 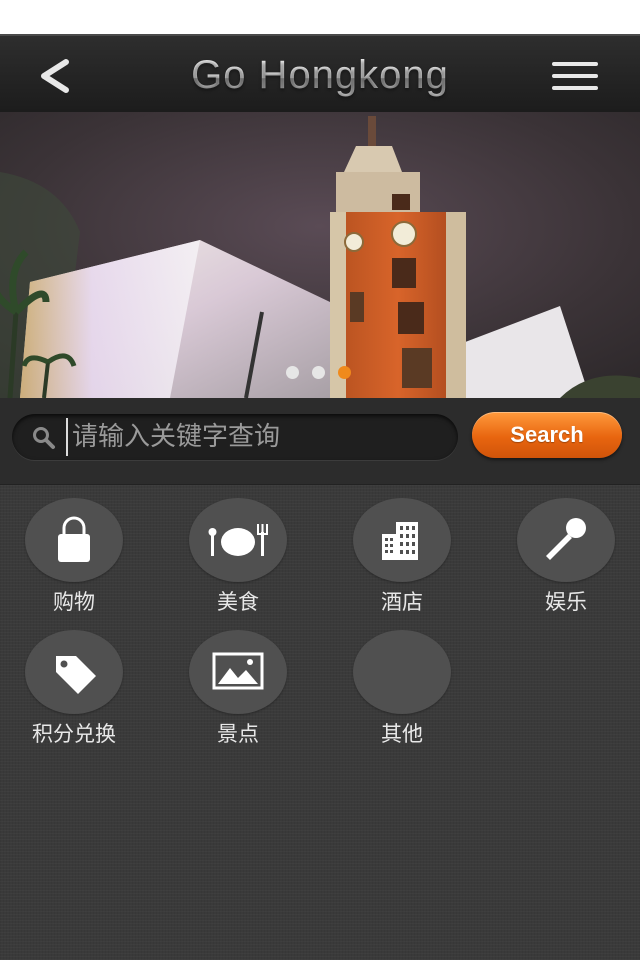 I want to click on category-food: 美食, so click(x=239, y=558).